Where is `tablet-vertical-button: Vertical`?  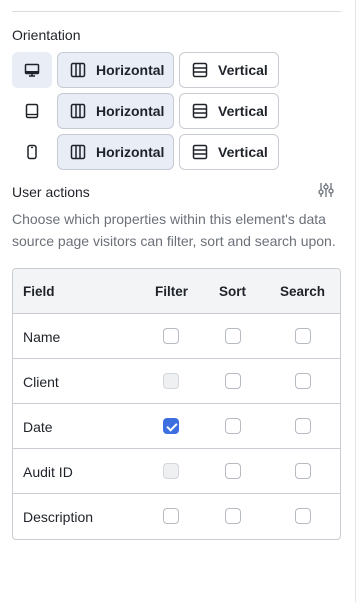
tablet-vertical-button: Vertical is located at coordinates (229, 111).